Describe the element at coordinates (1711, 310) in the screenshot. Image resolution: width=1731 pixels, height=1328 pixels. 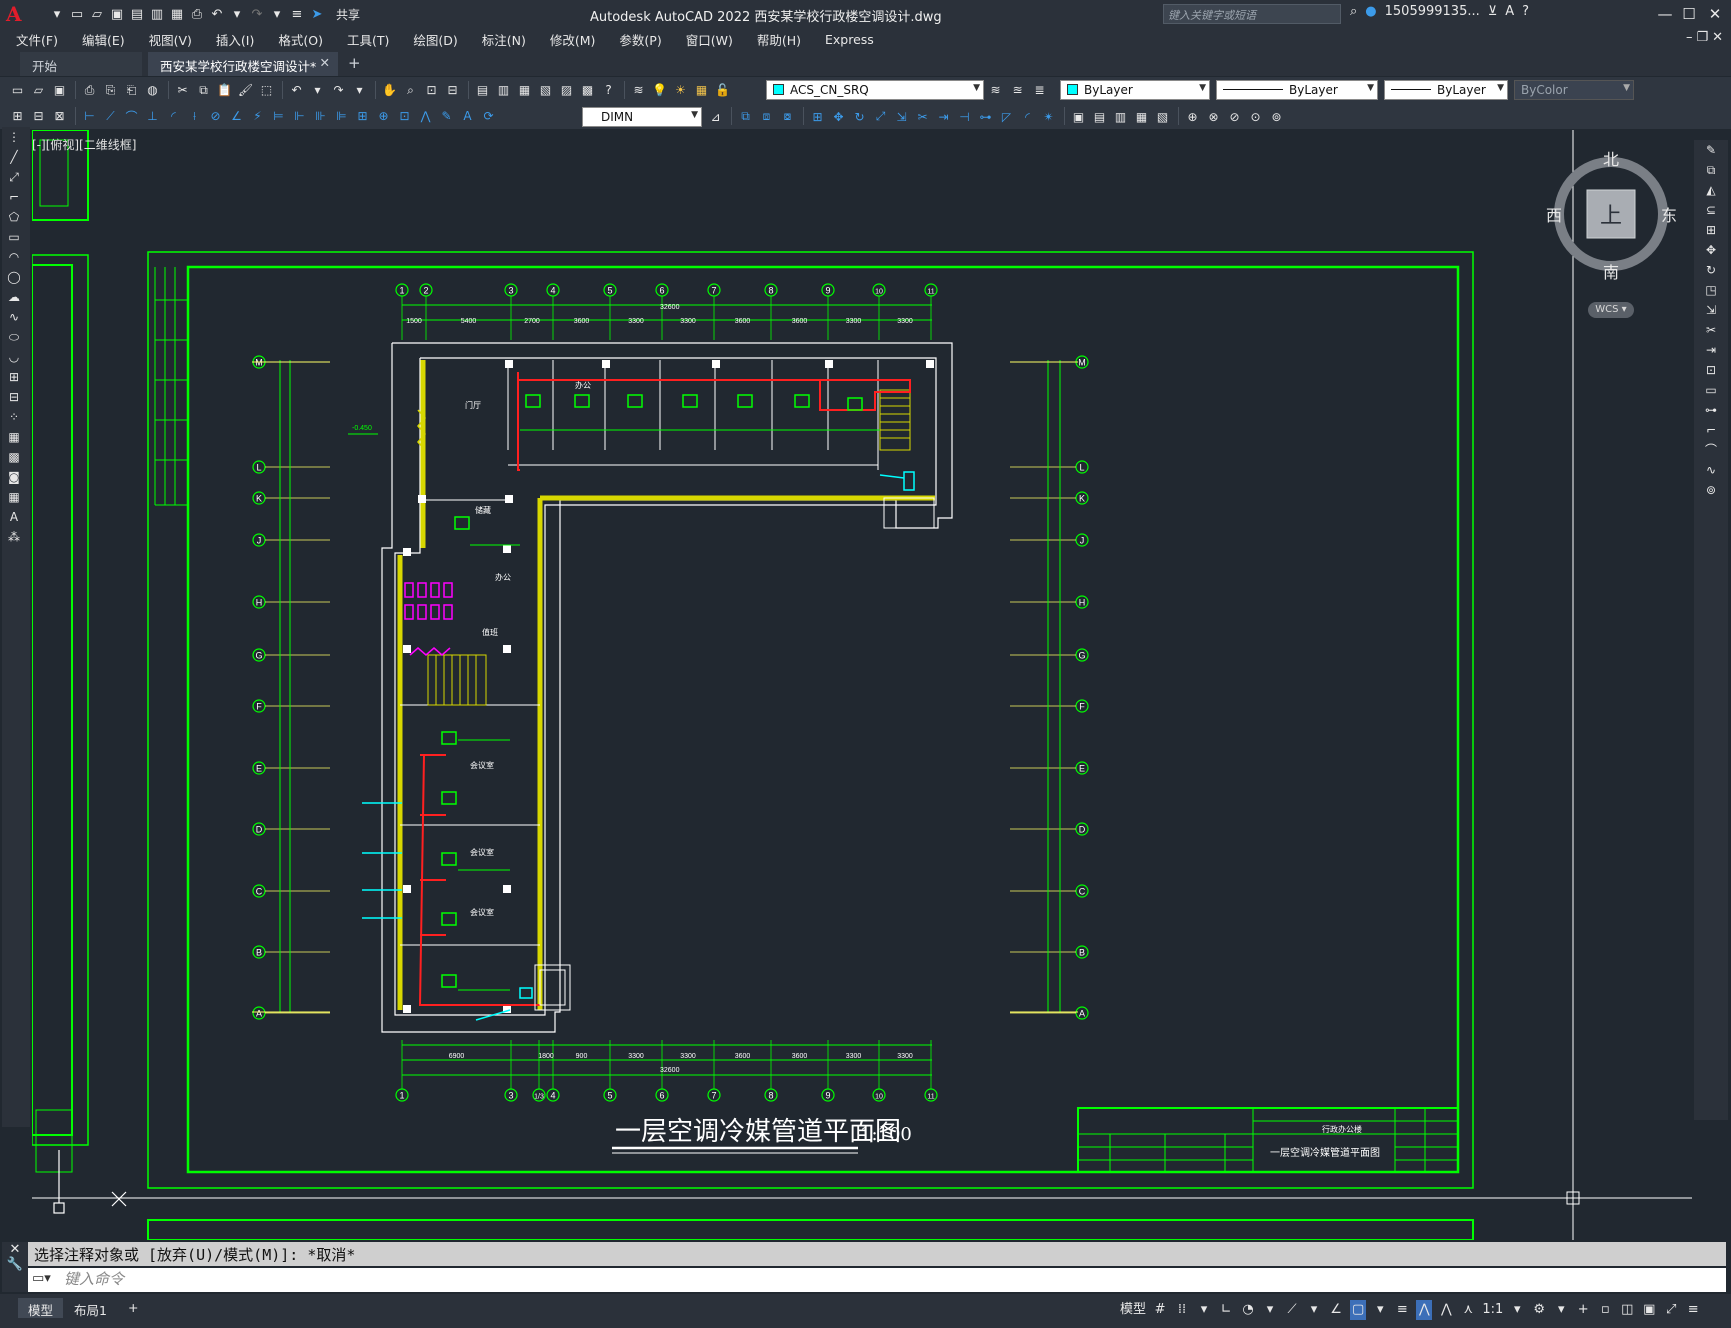
I see `stretch-icon: ⇲` at that location.